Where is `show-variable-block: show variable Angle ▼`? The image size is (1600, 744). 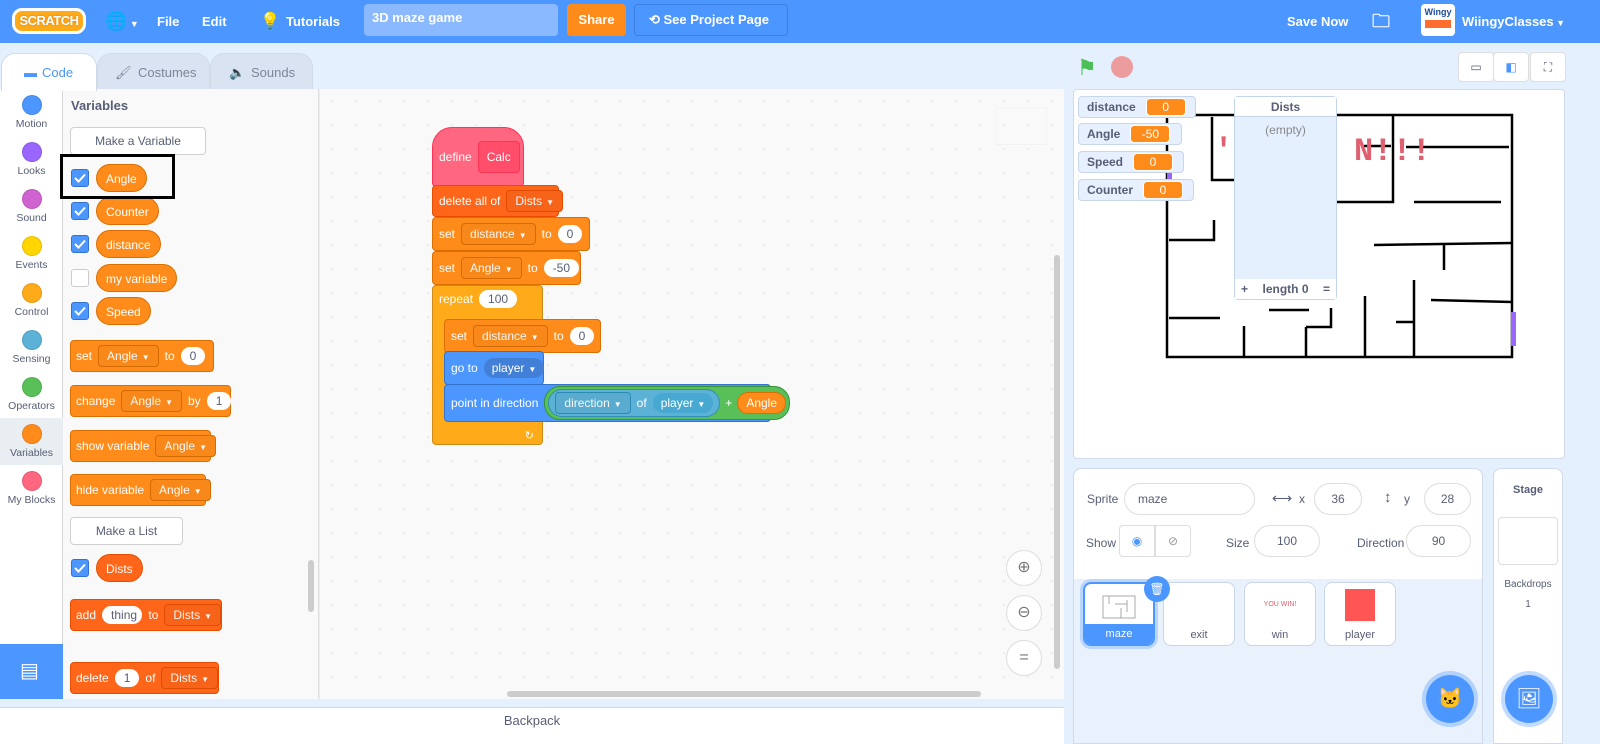 show-variable-block: show variable Angle ▼ is located at coordinates (143, 446).